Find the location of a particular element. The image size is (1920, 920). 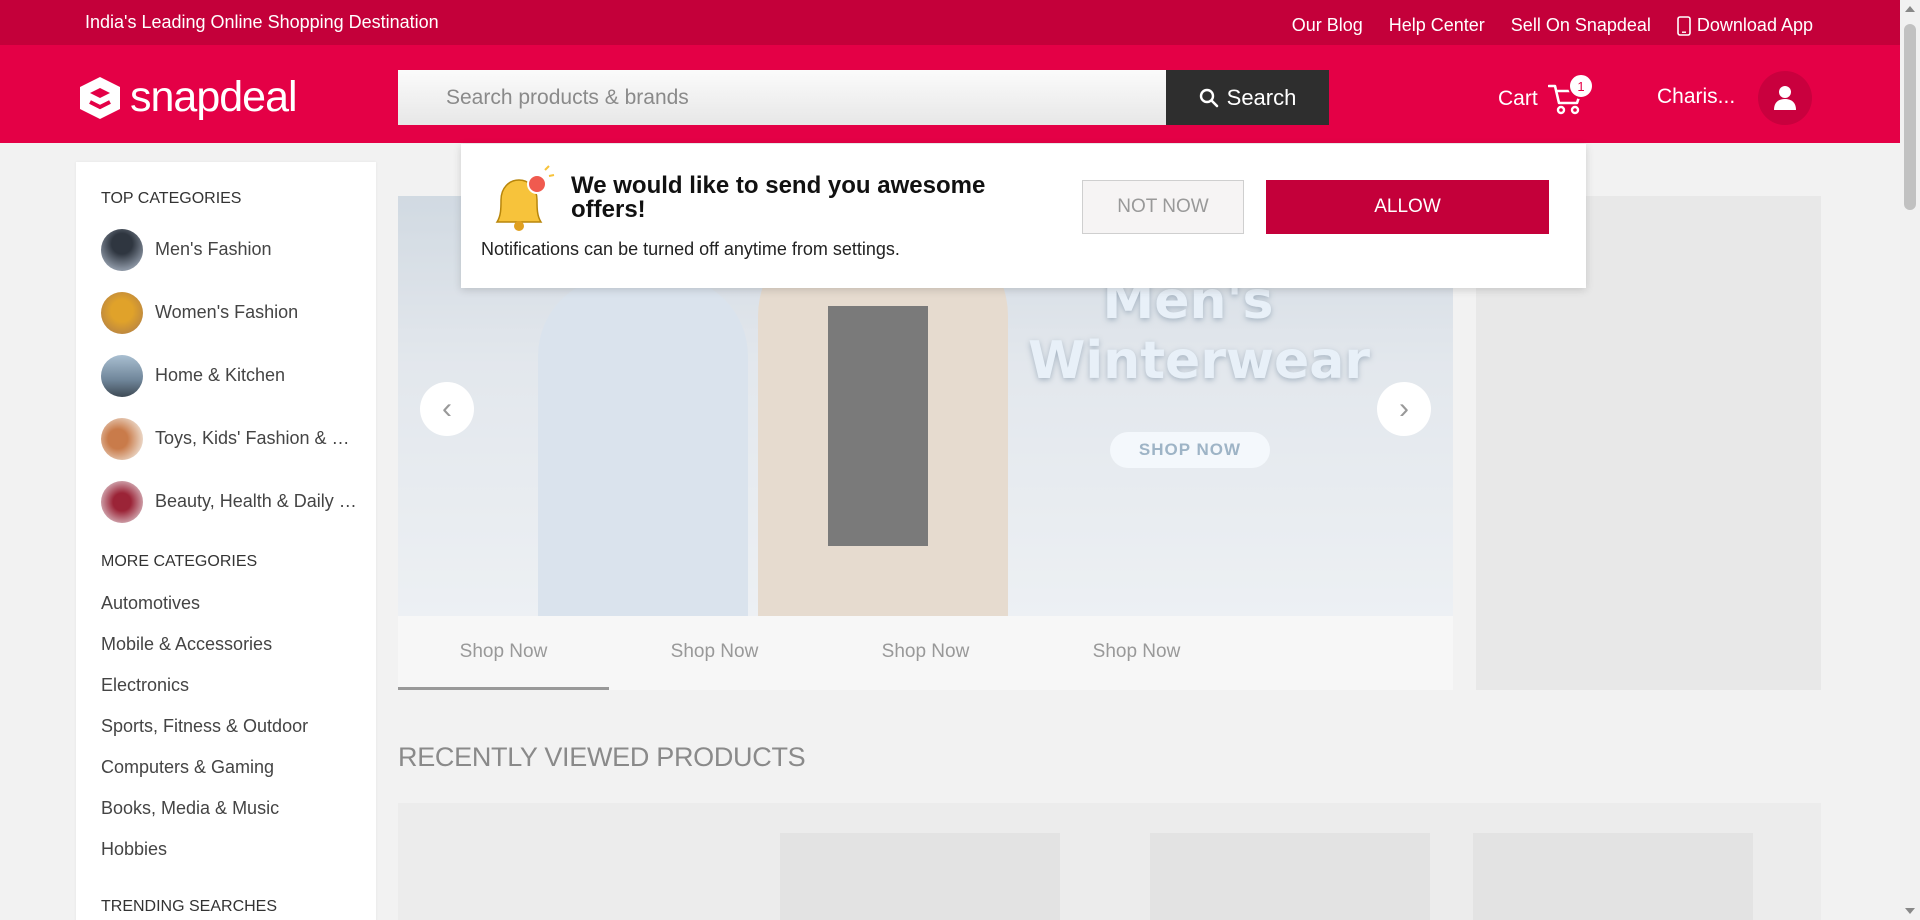

cart-button: Cart 1 is located at coordinates (1546, 94).